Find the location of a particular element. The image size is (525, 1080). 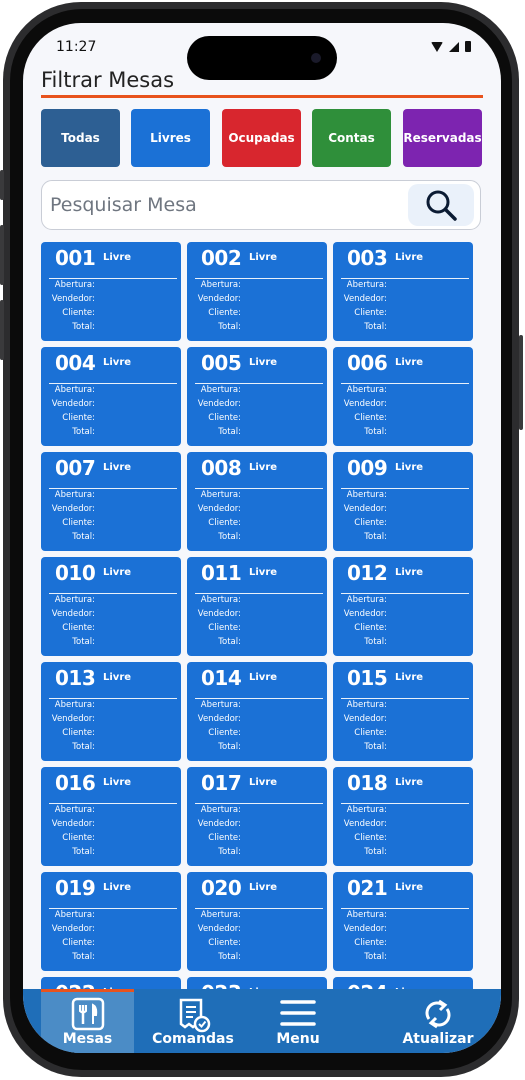

wifi-icon is located at coordinates (437, 47).